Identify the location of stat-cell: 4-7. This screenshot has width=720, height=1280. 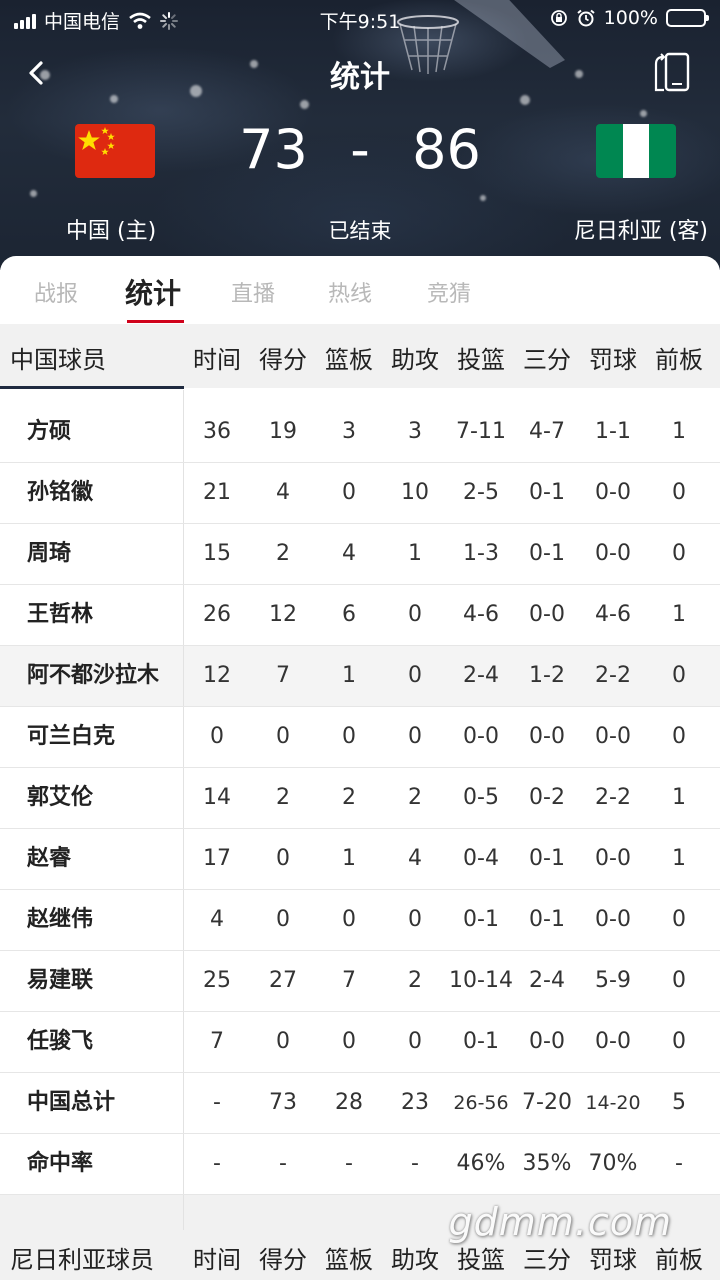
(547, 431).